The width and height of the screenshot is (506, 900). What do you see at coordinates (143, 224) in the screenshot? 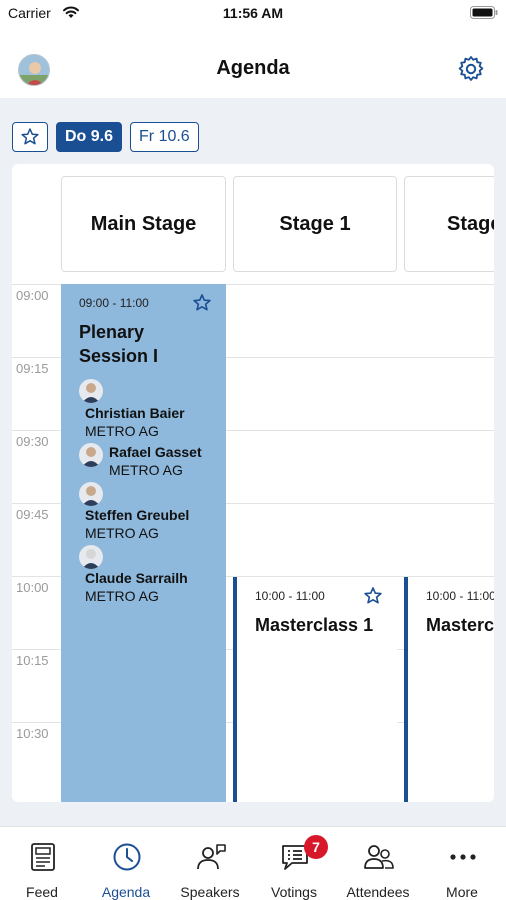
I see `stage-header-main: Main Stage` at bounding box center [143, 224].